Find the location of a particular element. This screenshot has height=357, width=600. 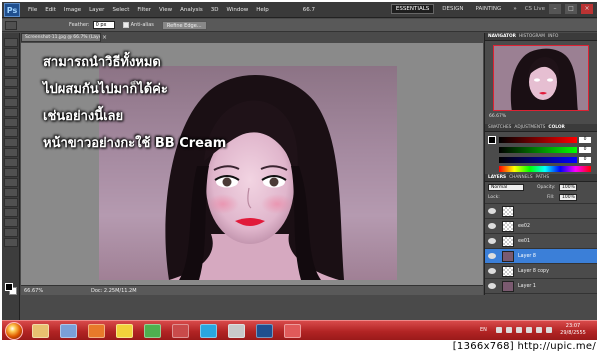

menu-image: Image is located at coordinates (72, 10).